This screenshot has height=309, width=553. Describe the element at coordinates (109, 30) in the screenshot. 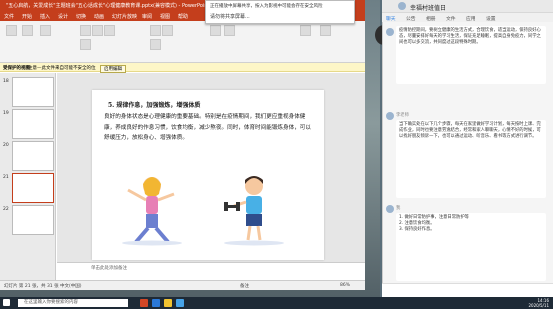

I see `underline-icon` at that location.